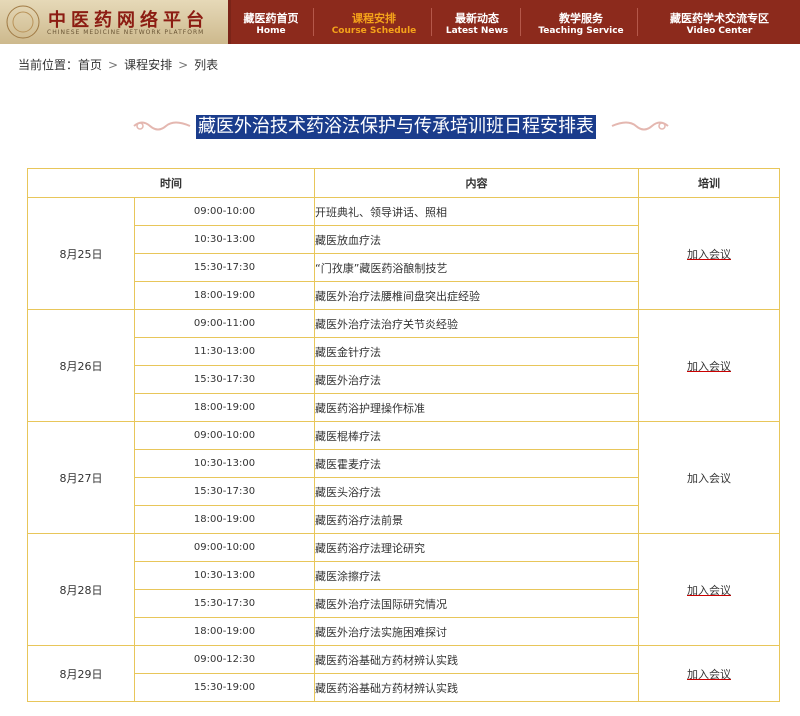 The height and width of the screenshot is (716, 800). Describe the element at coordinates (271, 31) in the screenshot. I see `nav-home-en: Home` at that location.